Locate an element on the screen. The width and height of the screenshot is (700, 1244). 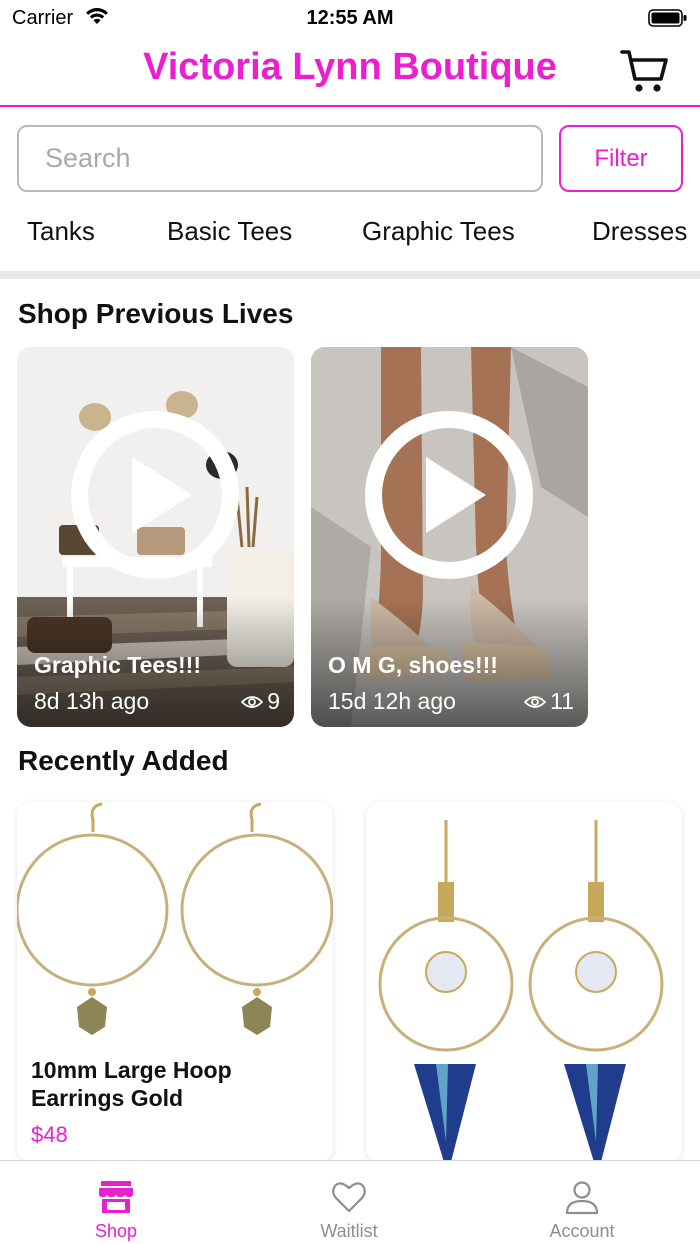
live-views-count: 9 is located at coordinates (273, 701).